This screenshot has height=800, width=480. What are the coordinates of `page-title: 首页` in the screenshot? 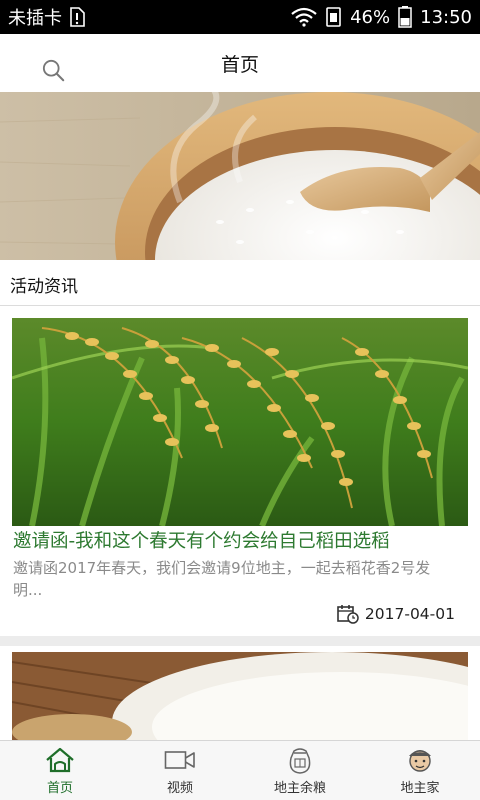 It's located at (239, 64).